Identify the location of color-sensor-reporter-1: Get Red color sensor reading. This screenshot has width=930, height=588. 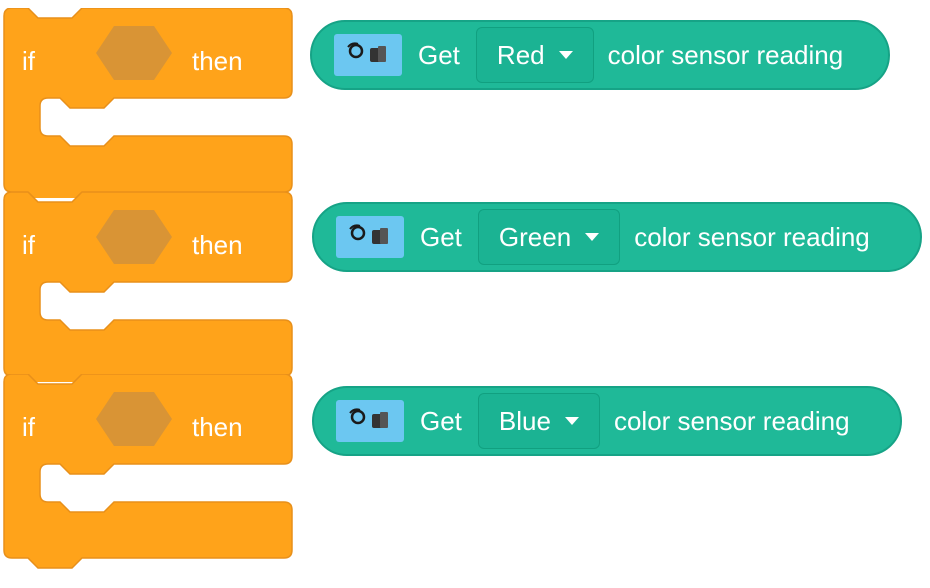
(600, 55).